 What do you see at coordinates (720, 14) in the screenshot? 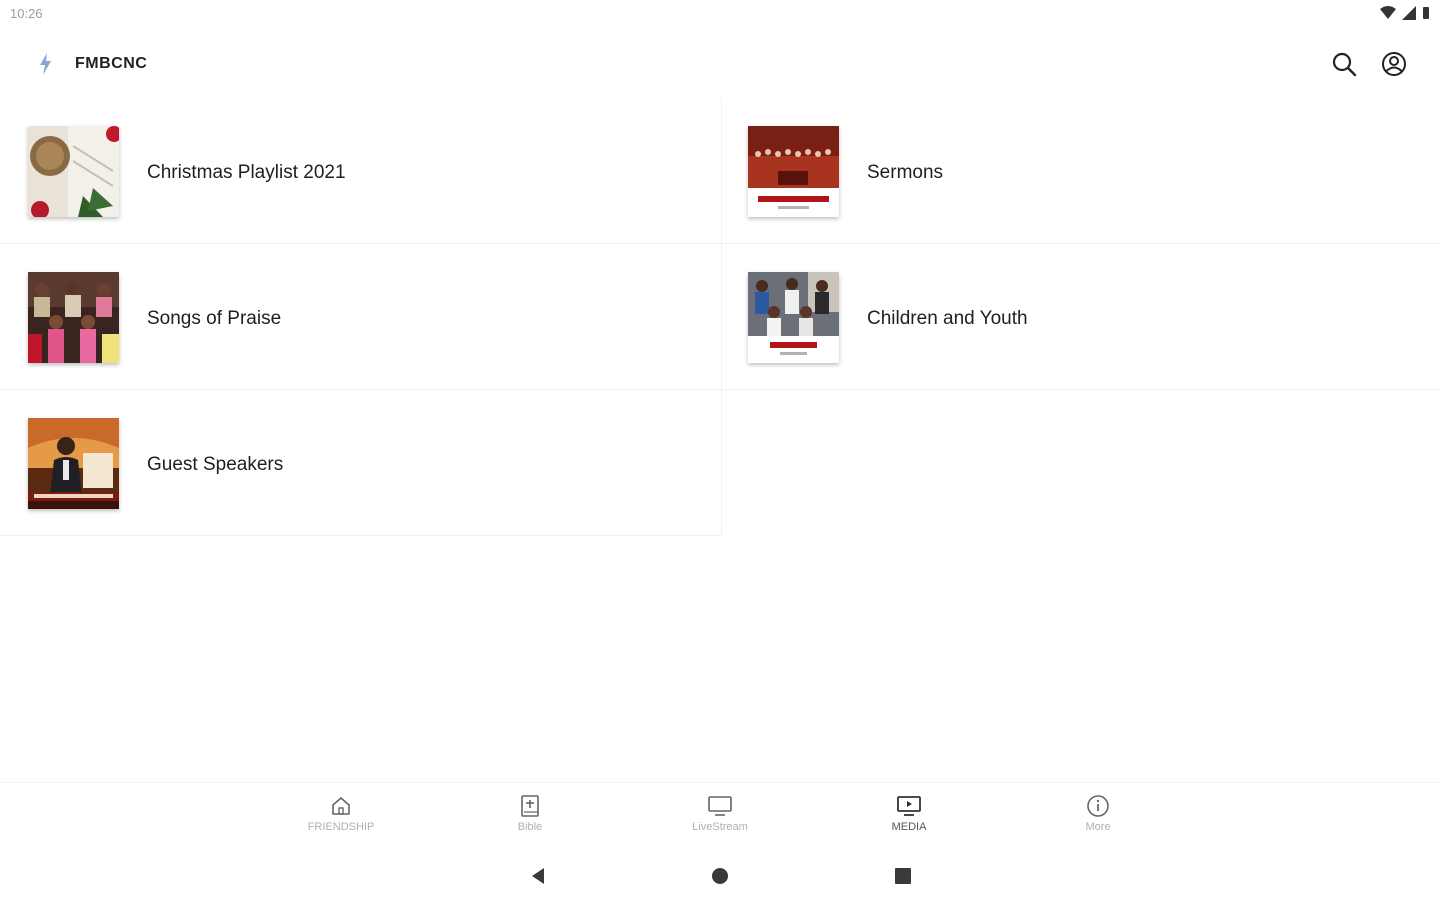
I see `status-bar: 10:26` at bounding box center [720, 14].